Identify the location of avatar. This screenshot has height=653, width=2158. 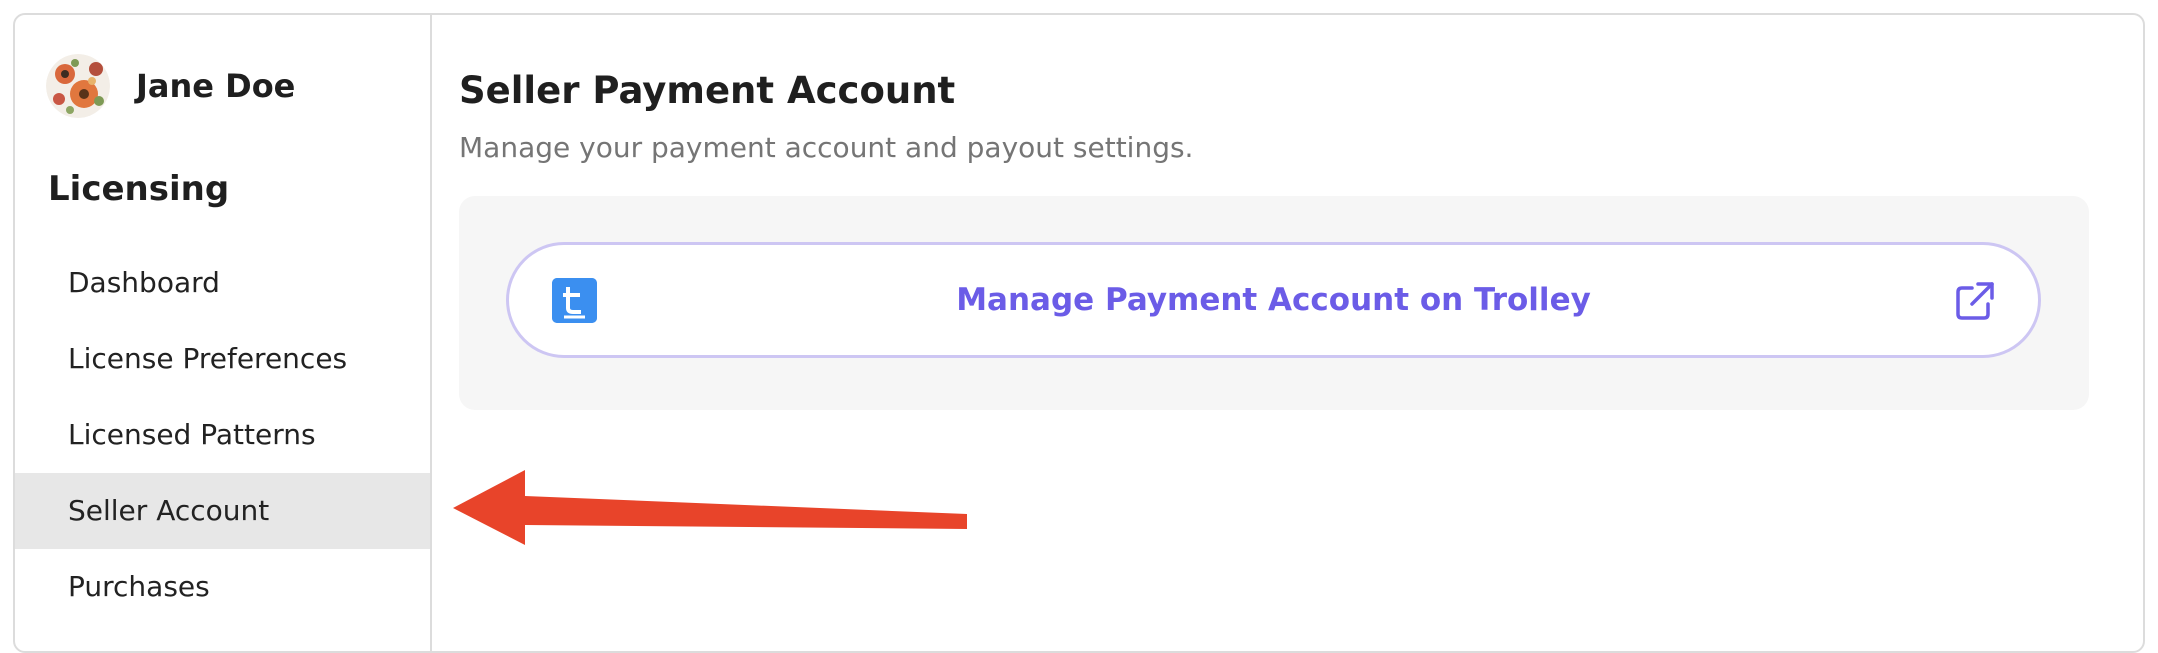
(78, 86).